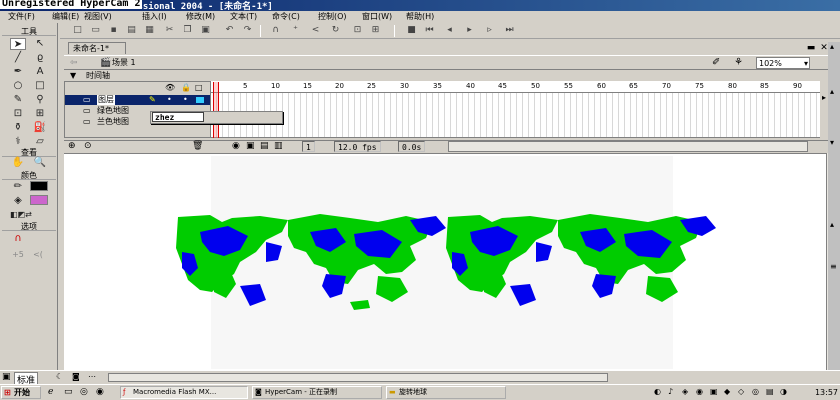  Describe the element at coordinates (21, 392) in the screenshot. I see `start-button: ⊞ 开始` at that location.